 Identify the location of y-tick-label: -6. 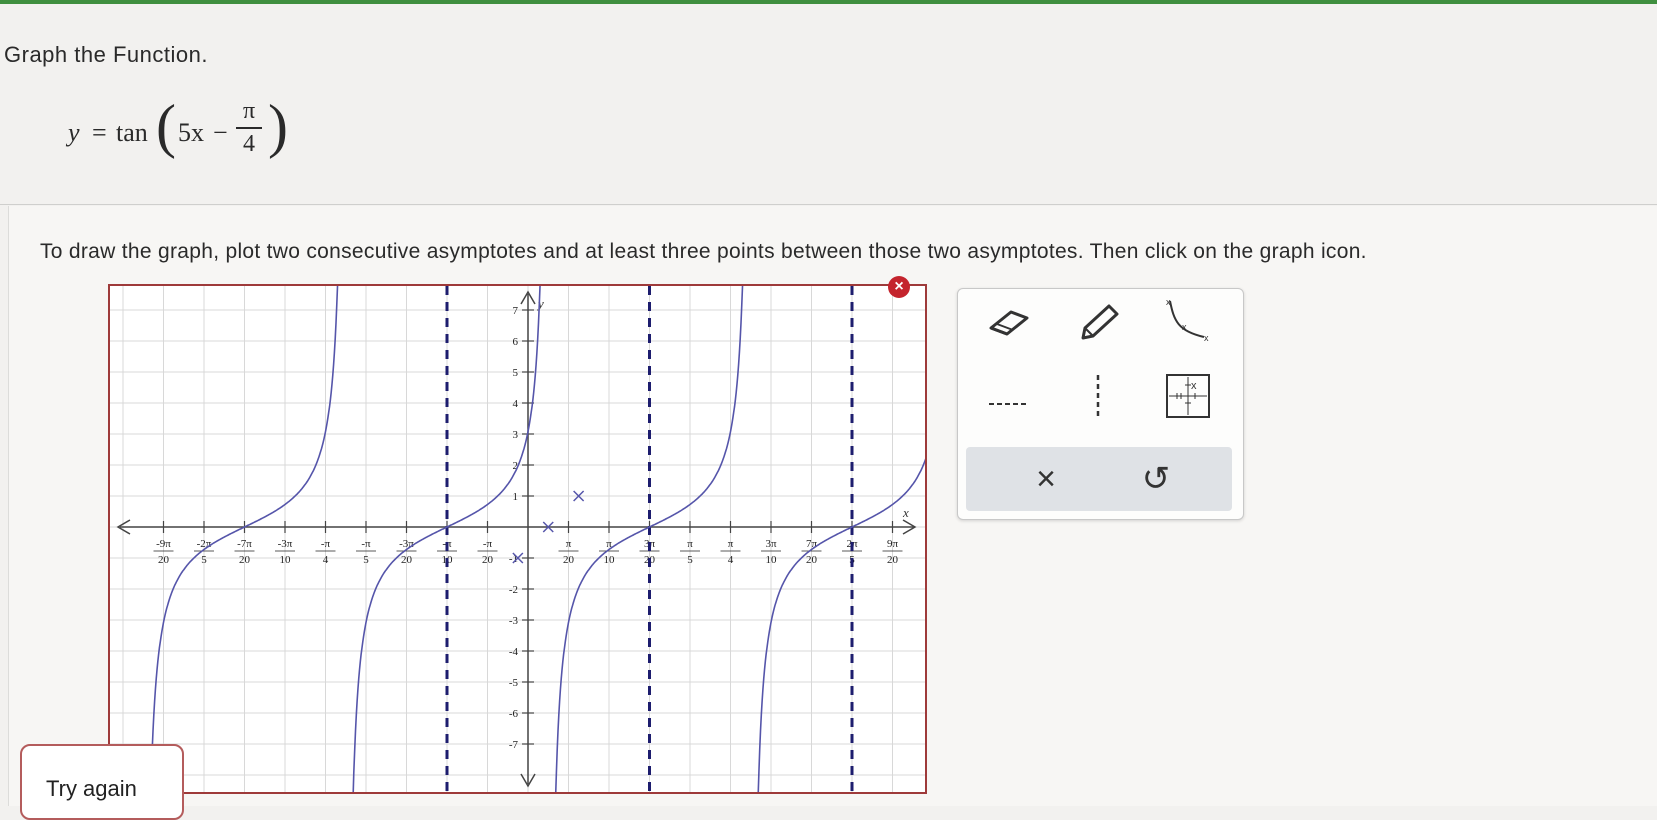
(514, 714).